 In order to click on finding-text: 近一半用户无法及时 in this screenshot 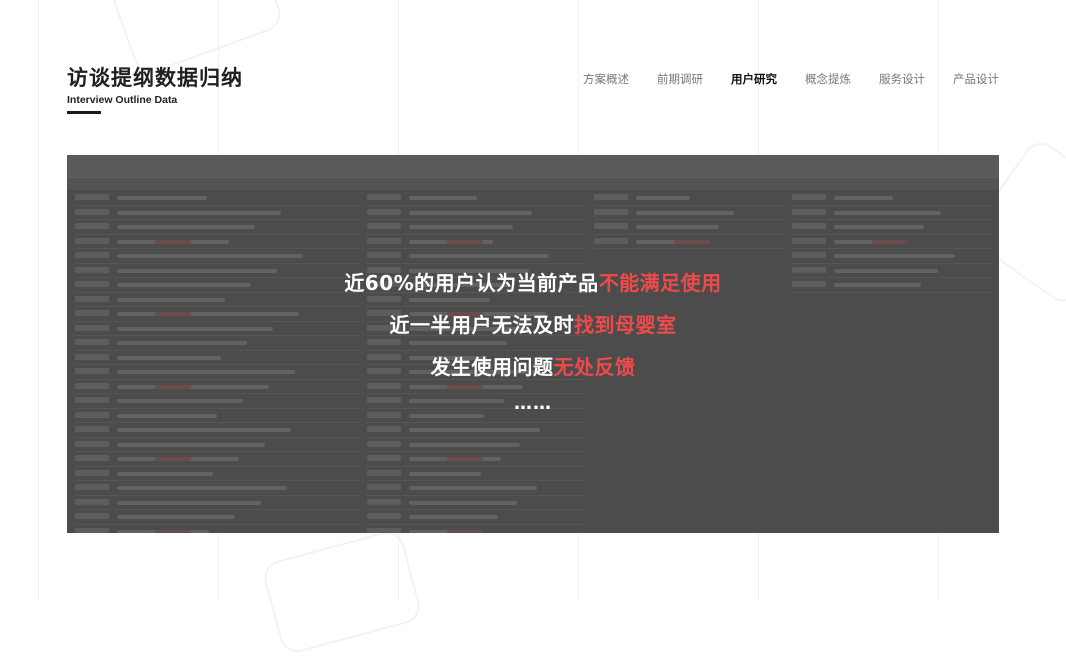, I will do `click(481, 325)`.